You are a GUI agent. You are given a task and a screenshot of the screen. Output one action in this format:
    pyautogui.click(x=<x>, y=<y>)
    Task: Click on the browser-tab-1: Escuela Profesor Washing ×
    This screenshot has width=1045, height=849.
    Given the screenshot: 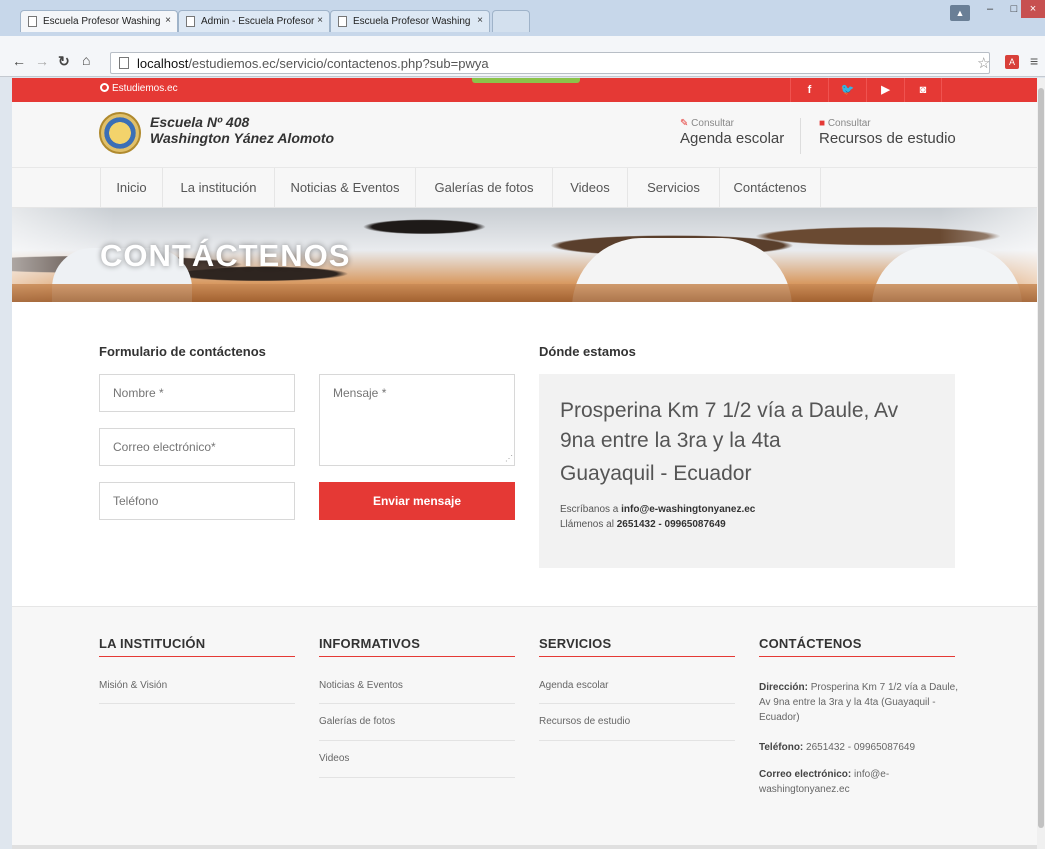 What is the action you would take?
    pyautogui.click(x=99, y=21)
    